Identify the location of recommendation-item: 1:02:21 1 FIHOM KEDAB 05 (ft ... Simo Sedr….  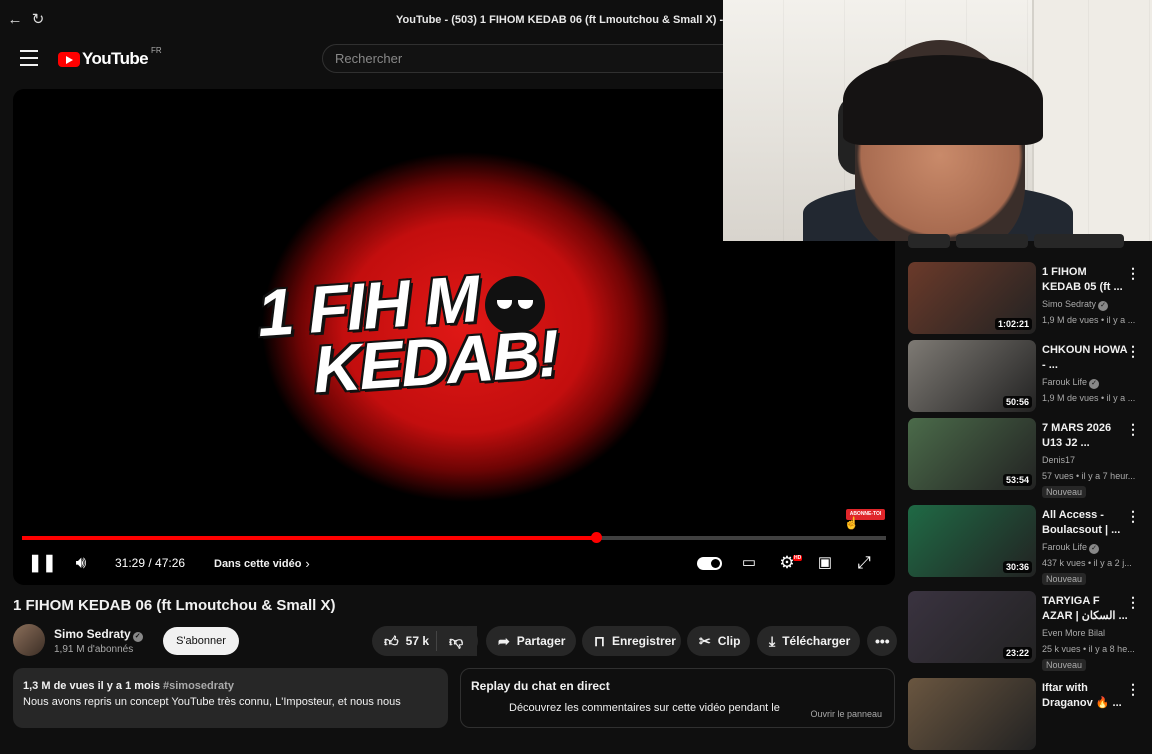
(1030, 300).